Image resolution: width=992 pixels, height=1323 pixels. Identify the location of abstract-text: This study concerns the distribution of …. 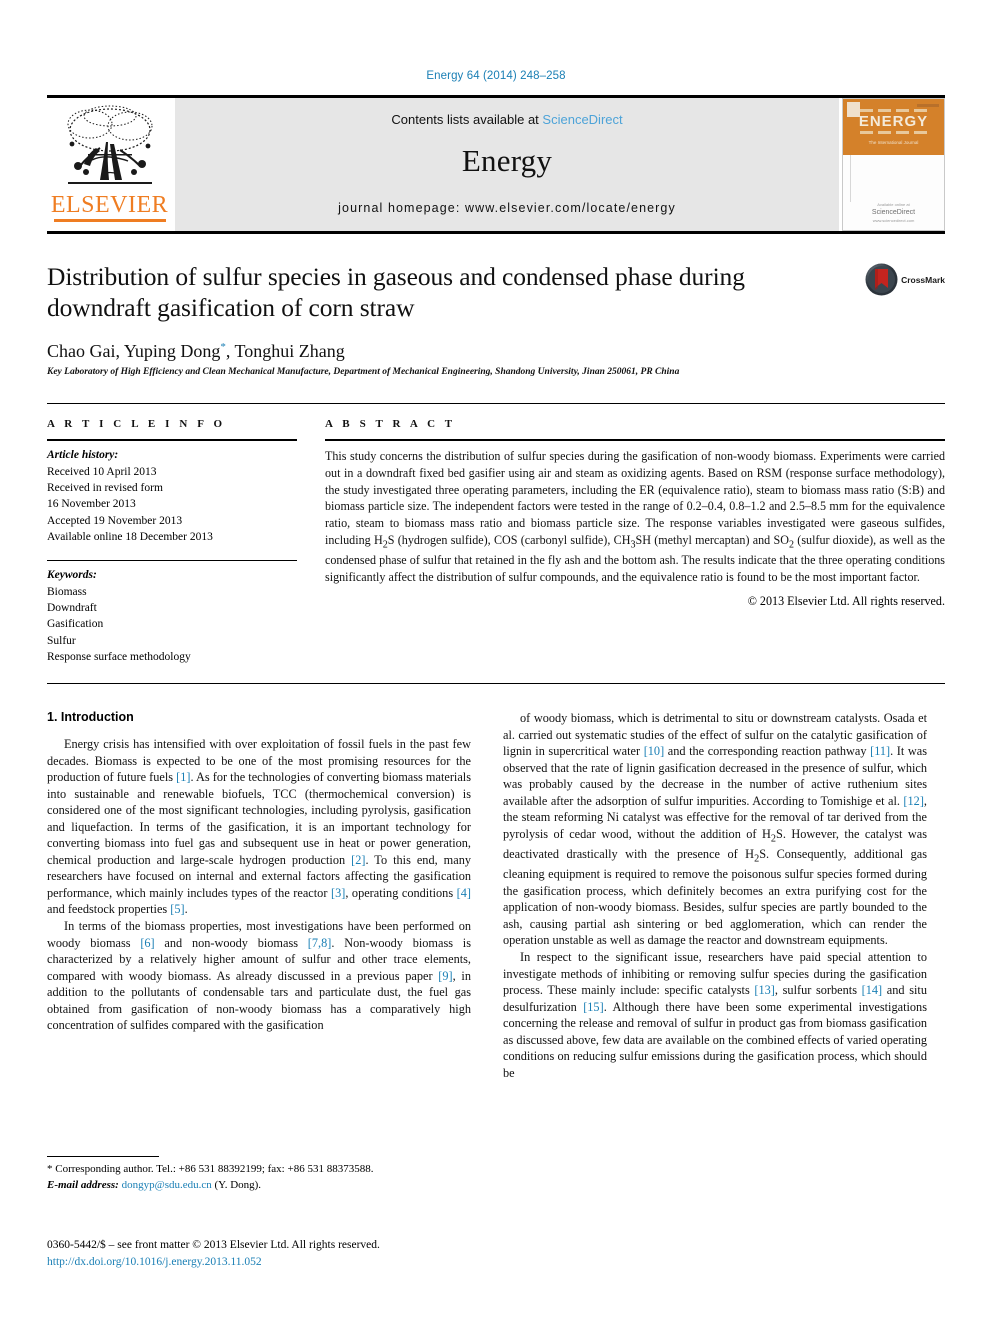
(635, 516).